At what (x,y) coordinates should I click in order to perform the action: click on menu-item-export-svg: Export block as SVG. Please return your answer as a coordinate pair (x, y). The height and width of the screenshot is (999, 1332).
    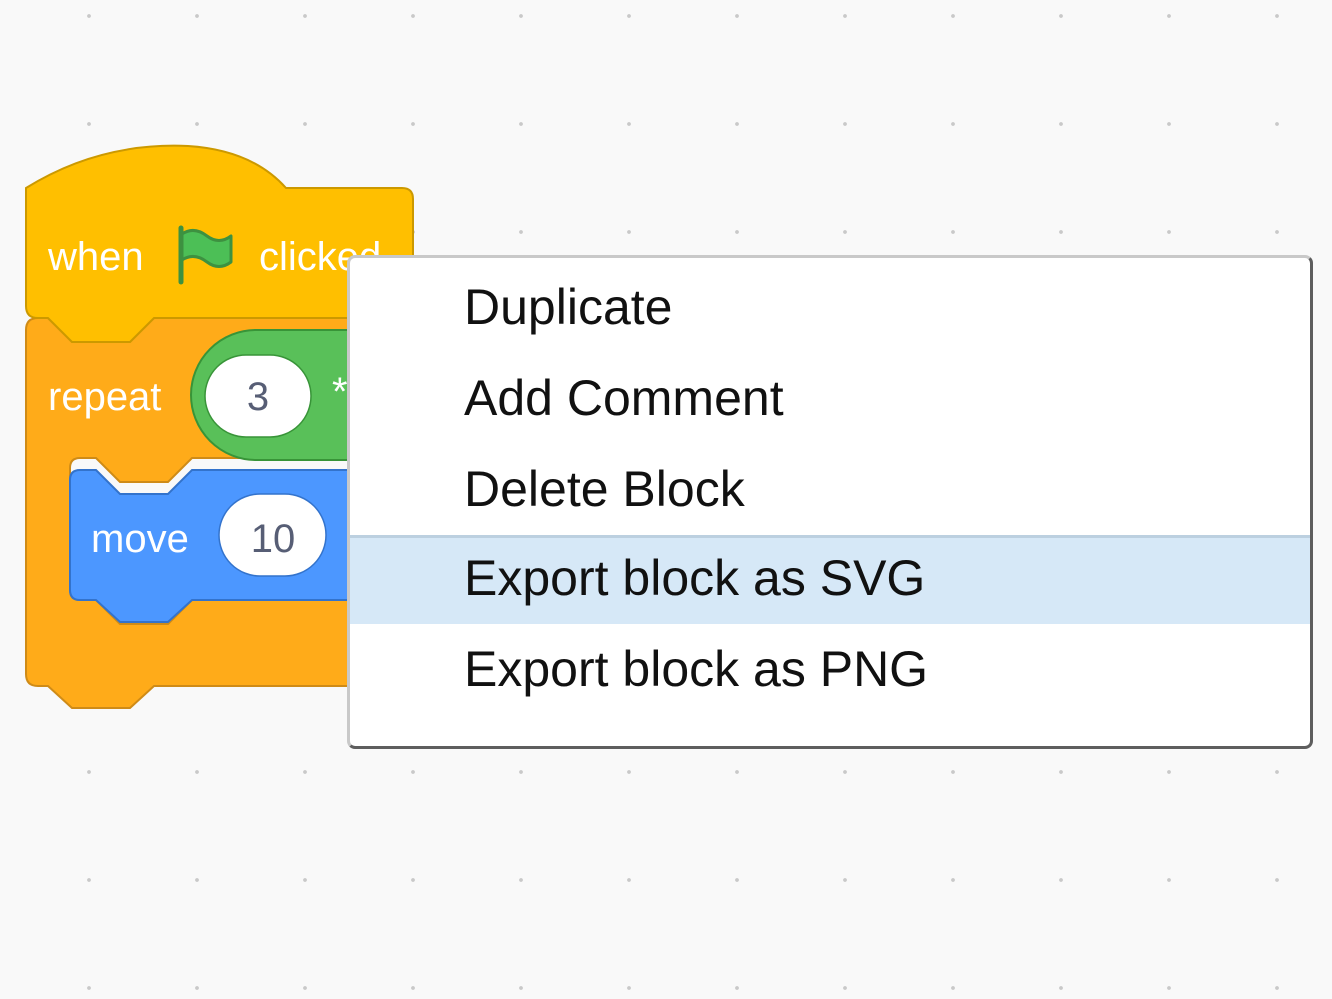
    Looking at the image, I should click on (830, 579).